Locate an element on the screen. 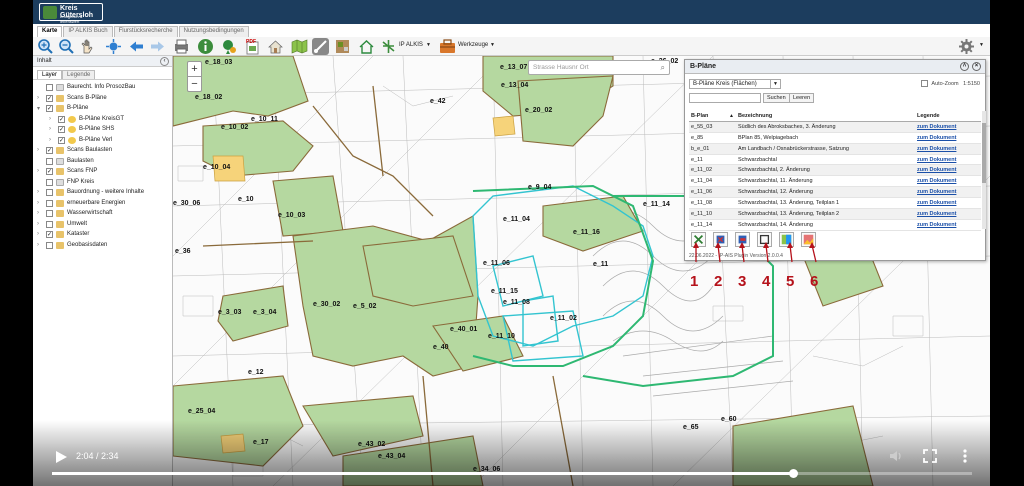  volume-icon is located at coordinates (896, 456).